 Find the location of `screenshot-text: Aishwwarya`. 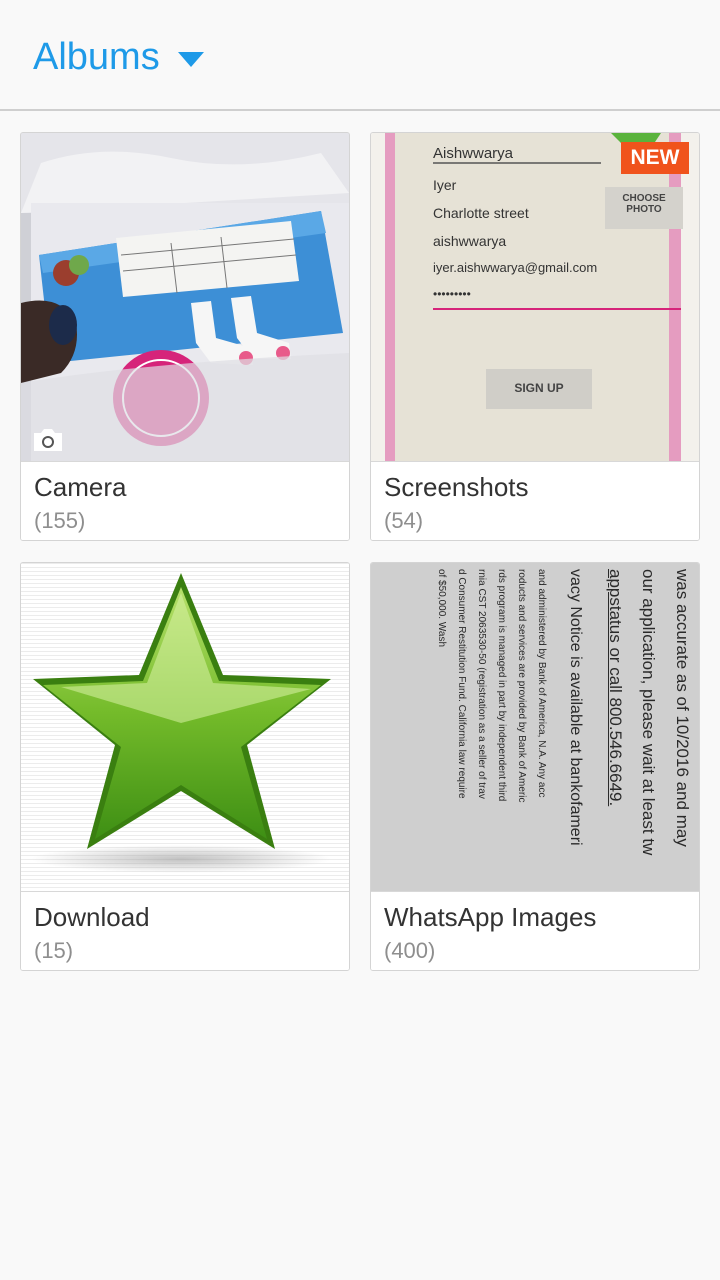

screenshot-text: Aishwwarya is located at coordinates (473, 153).